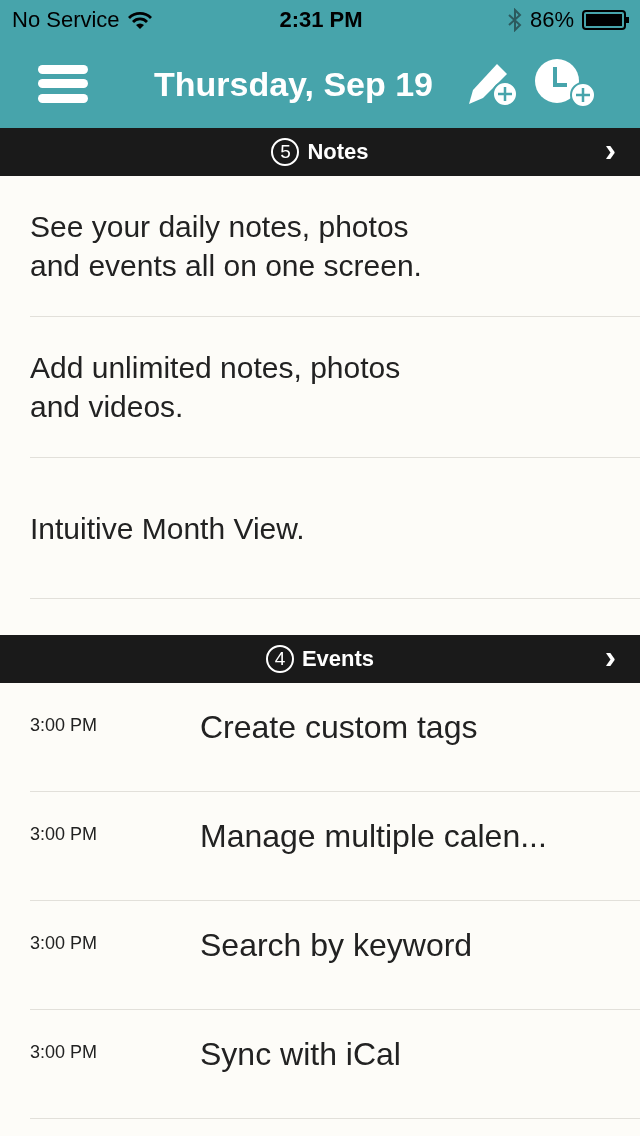 The height and width of the screenshot is (1136, 640). I want to click on note-text: Add unlimited notes, photos and videos., so click(215, 387).